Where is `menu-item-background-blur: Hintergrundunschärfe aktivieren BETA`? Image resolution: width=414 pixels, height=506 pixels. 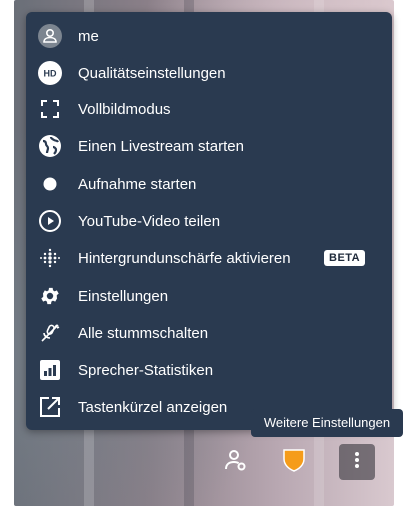 menu-item-background-blur: Hintergrundunschärfe aktivieren BETA is located at coordinates (209, 258).